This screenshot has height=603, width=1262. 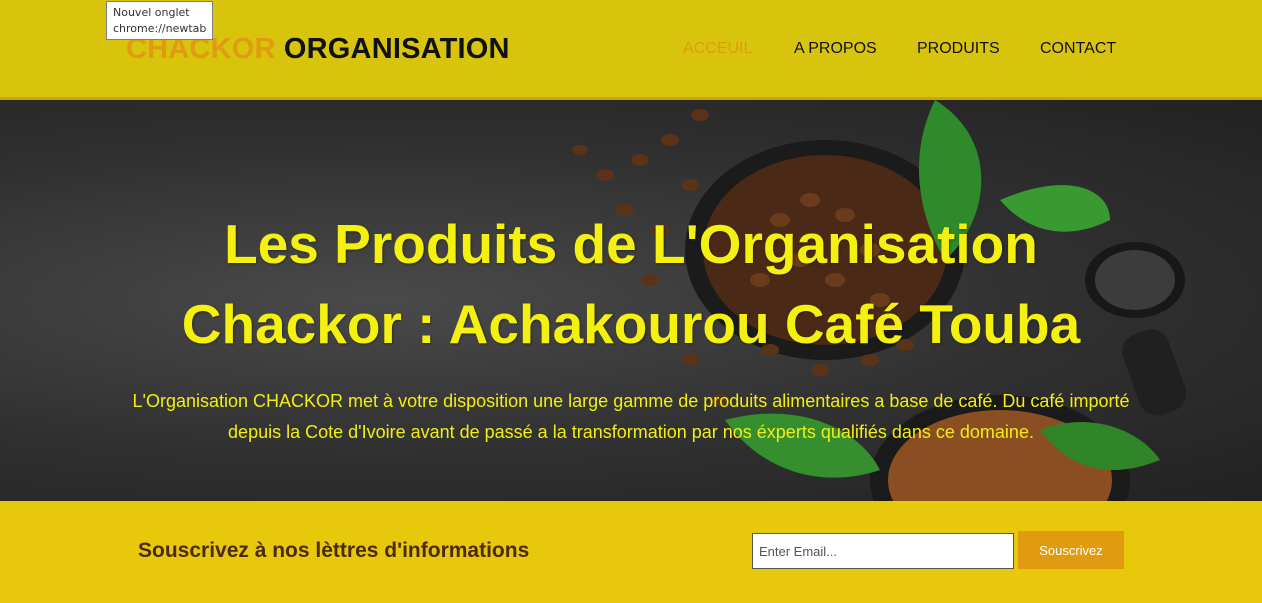 I want to click on tooltip-url: chrome://newtab, so click(x=160, y=28).